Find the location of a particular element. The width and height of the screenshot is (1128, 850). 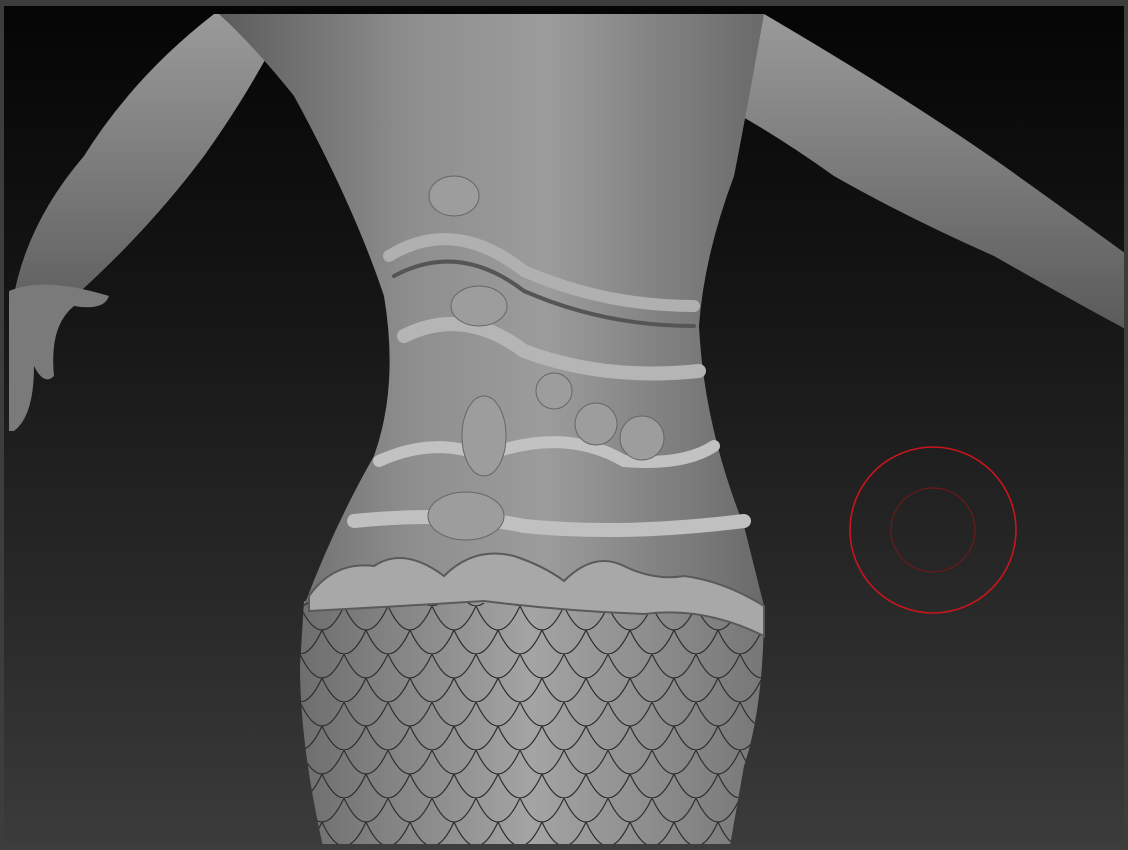

tail-scales is located at coordinates (532, 722).